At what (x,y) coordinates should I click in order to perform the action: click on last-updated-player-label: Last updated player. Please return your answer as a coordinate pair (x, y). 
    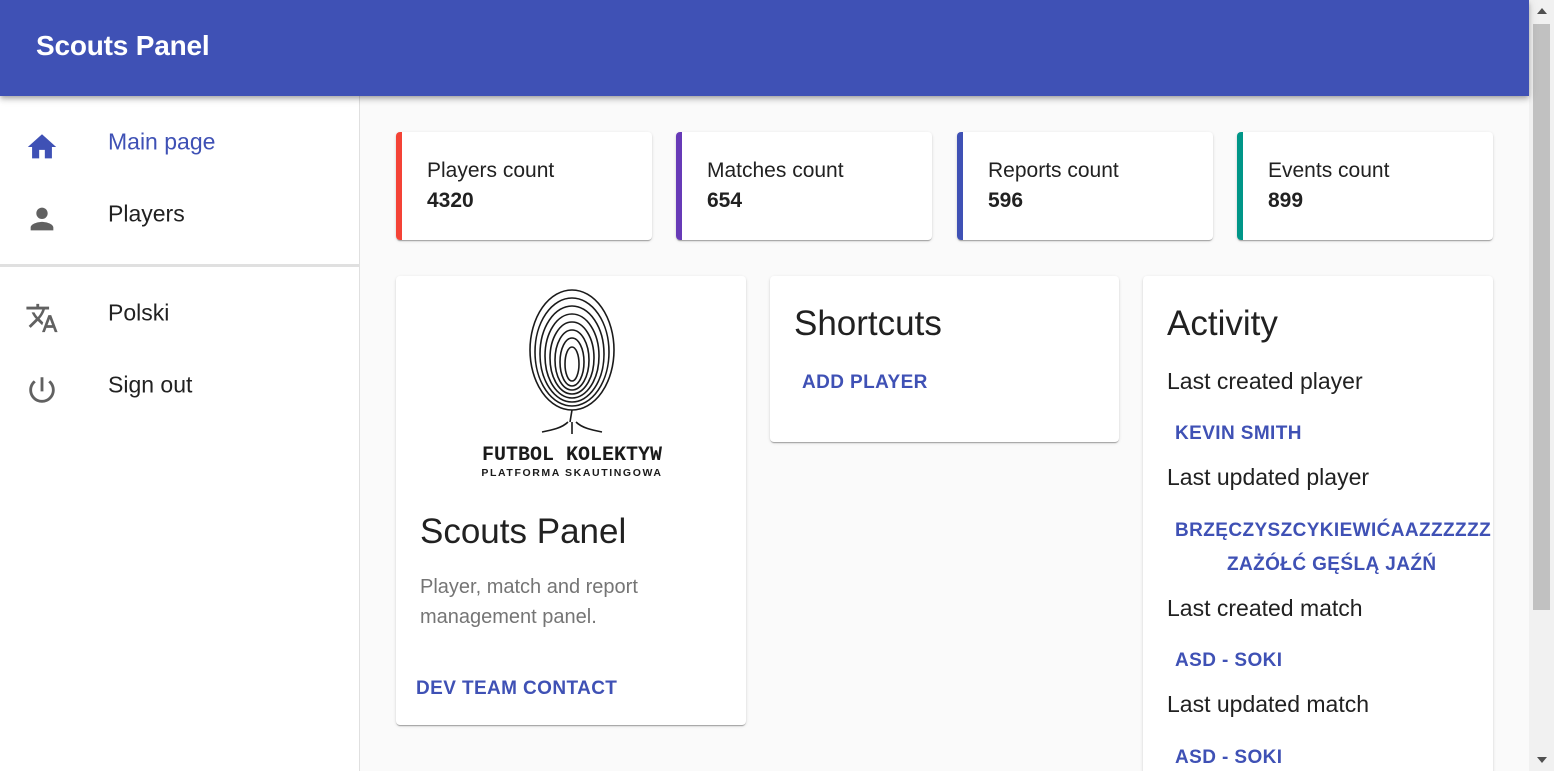
    Looking at the image, I should click on (1268, 477).